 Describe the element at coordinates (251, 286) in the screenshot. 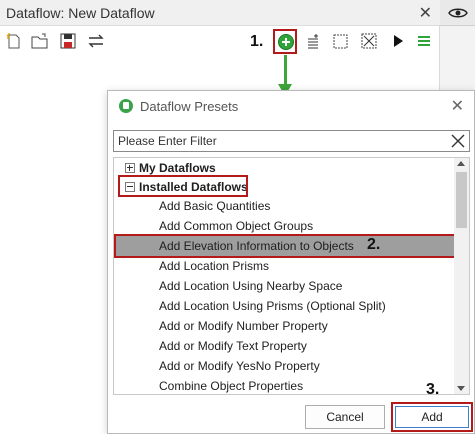

I see `item-label: Add Location Using Nearby Space` at that location.